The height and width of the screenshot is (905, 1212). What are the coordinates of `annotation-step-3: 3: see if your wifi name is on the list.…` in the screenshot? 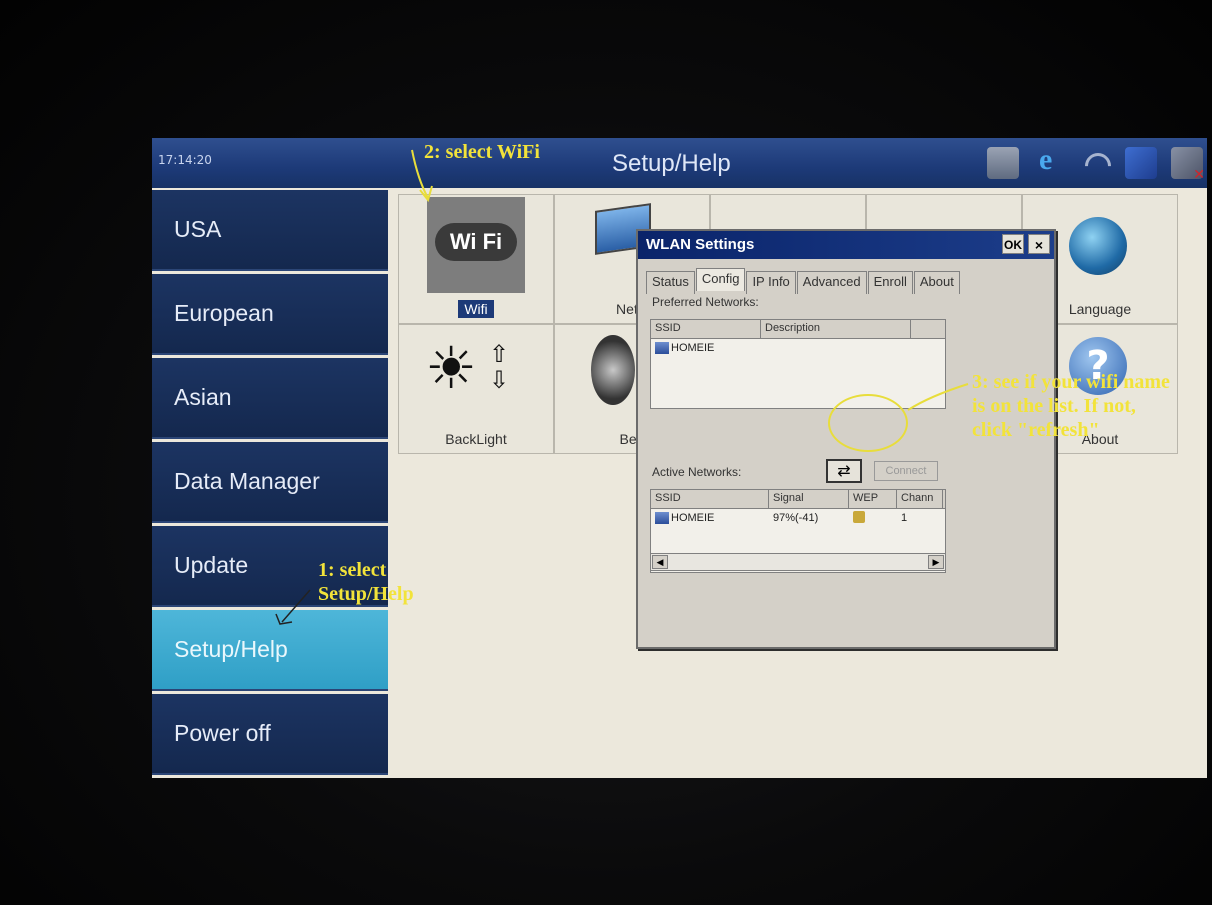 It's located at (1071, 406).